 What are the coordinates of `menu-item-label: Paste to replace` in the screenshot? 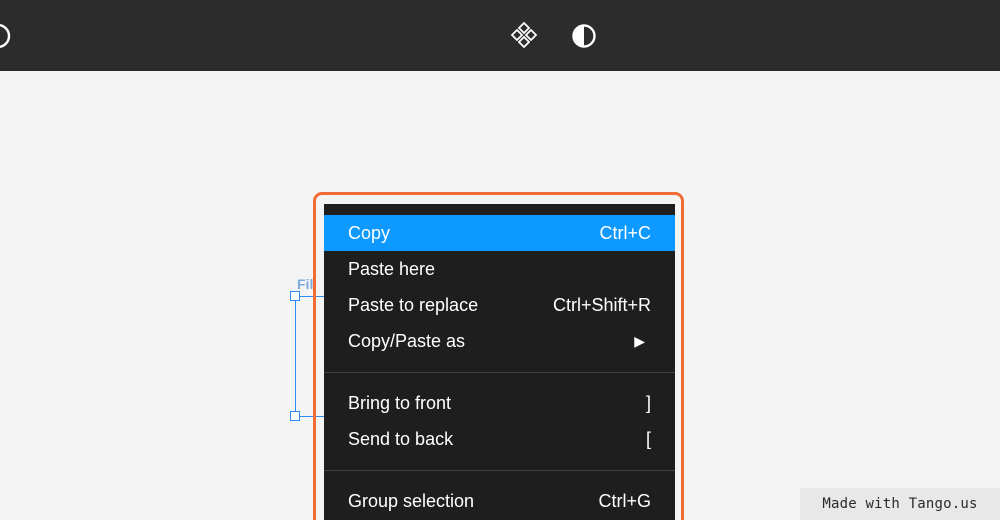 It's located at (413, 304).